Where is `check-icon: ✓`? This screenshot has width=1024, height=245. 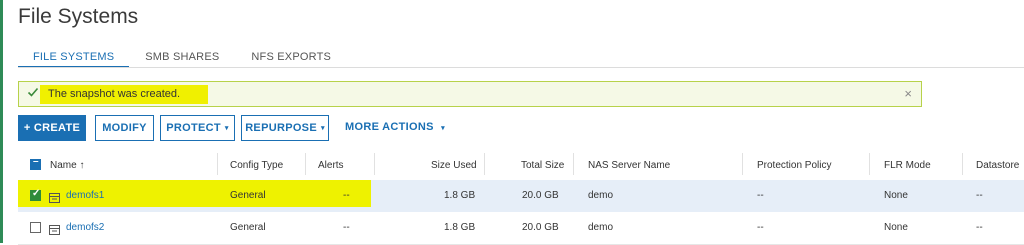 check-icon: ✓ is located at coordinates (36, 193).